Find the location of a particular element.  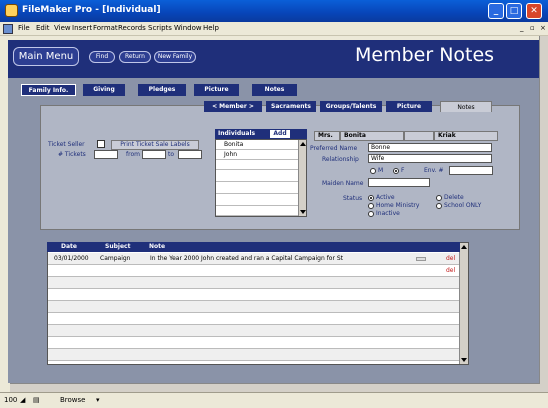

menu-help: Help is located at coordinates (211, 28).